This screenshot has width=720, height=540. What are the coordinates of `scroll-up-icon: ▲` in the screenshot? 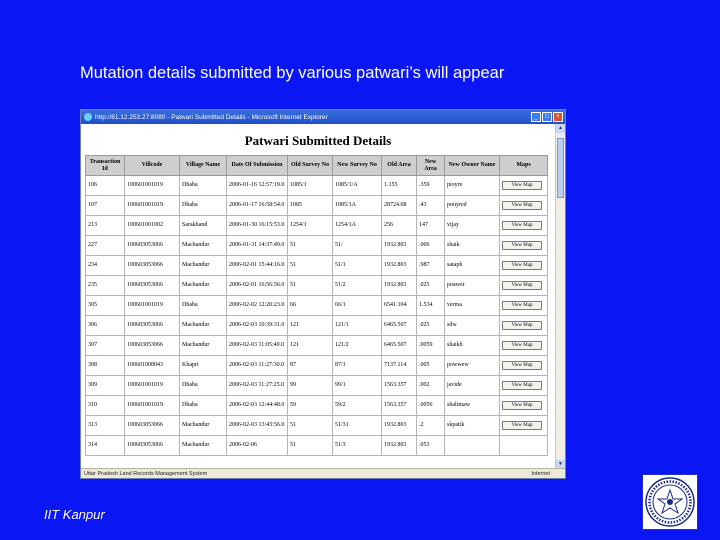 It's located at (560, 128).